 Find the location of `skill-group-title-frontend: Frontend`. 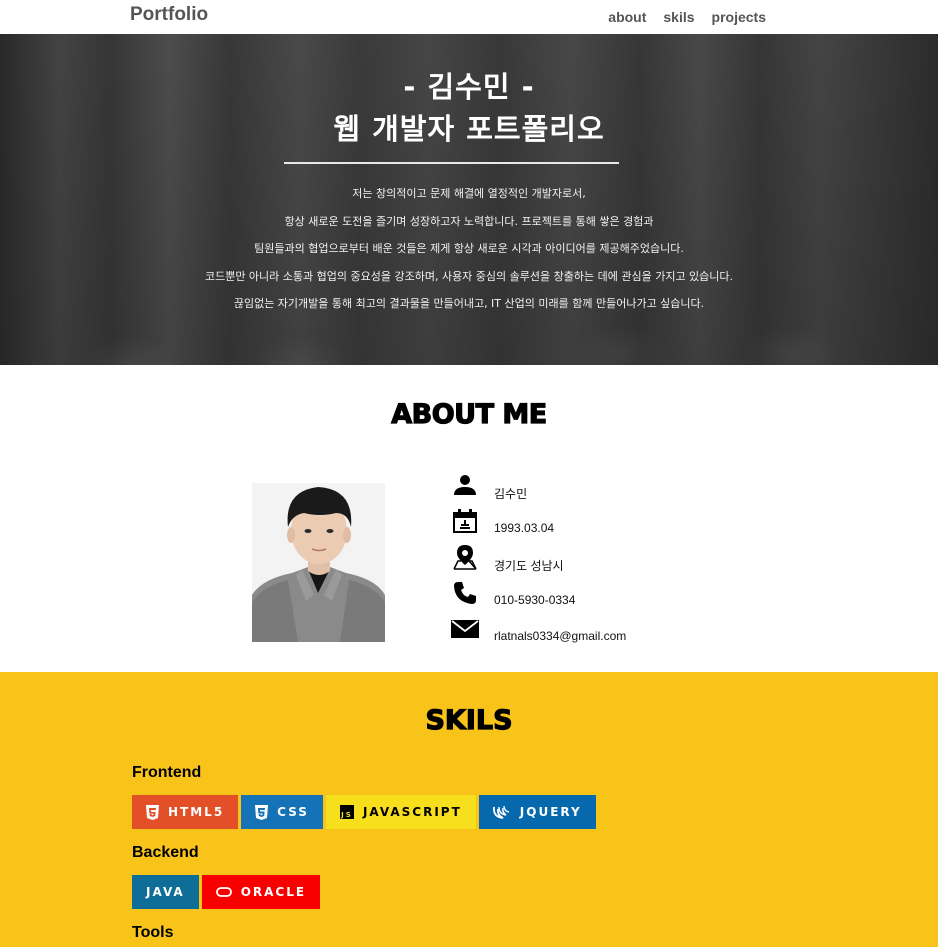

skill-group-title-frontend: Frontend is located at coordinates (167, 772).